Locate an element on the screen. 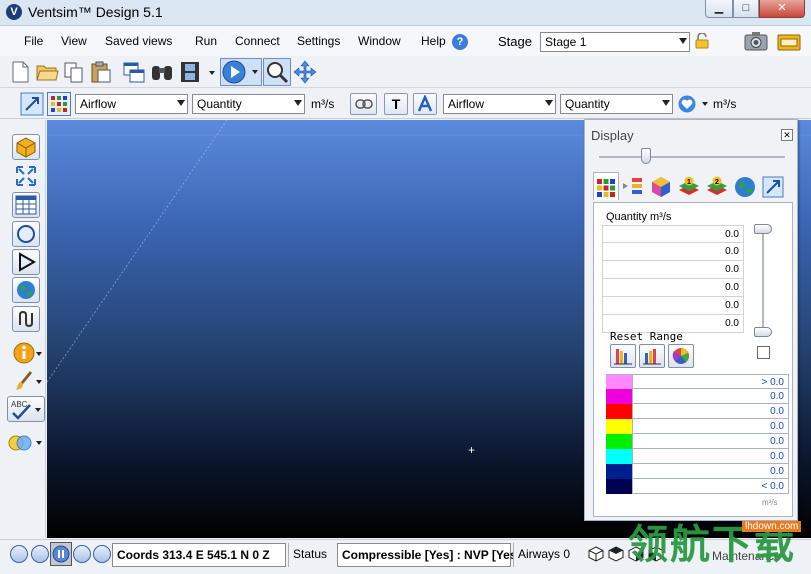 The image size is (811, 574). tab-globe is located at coordinates (746, 186).